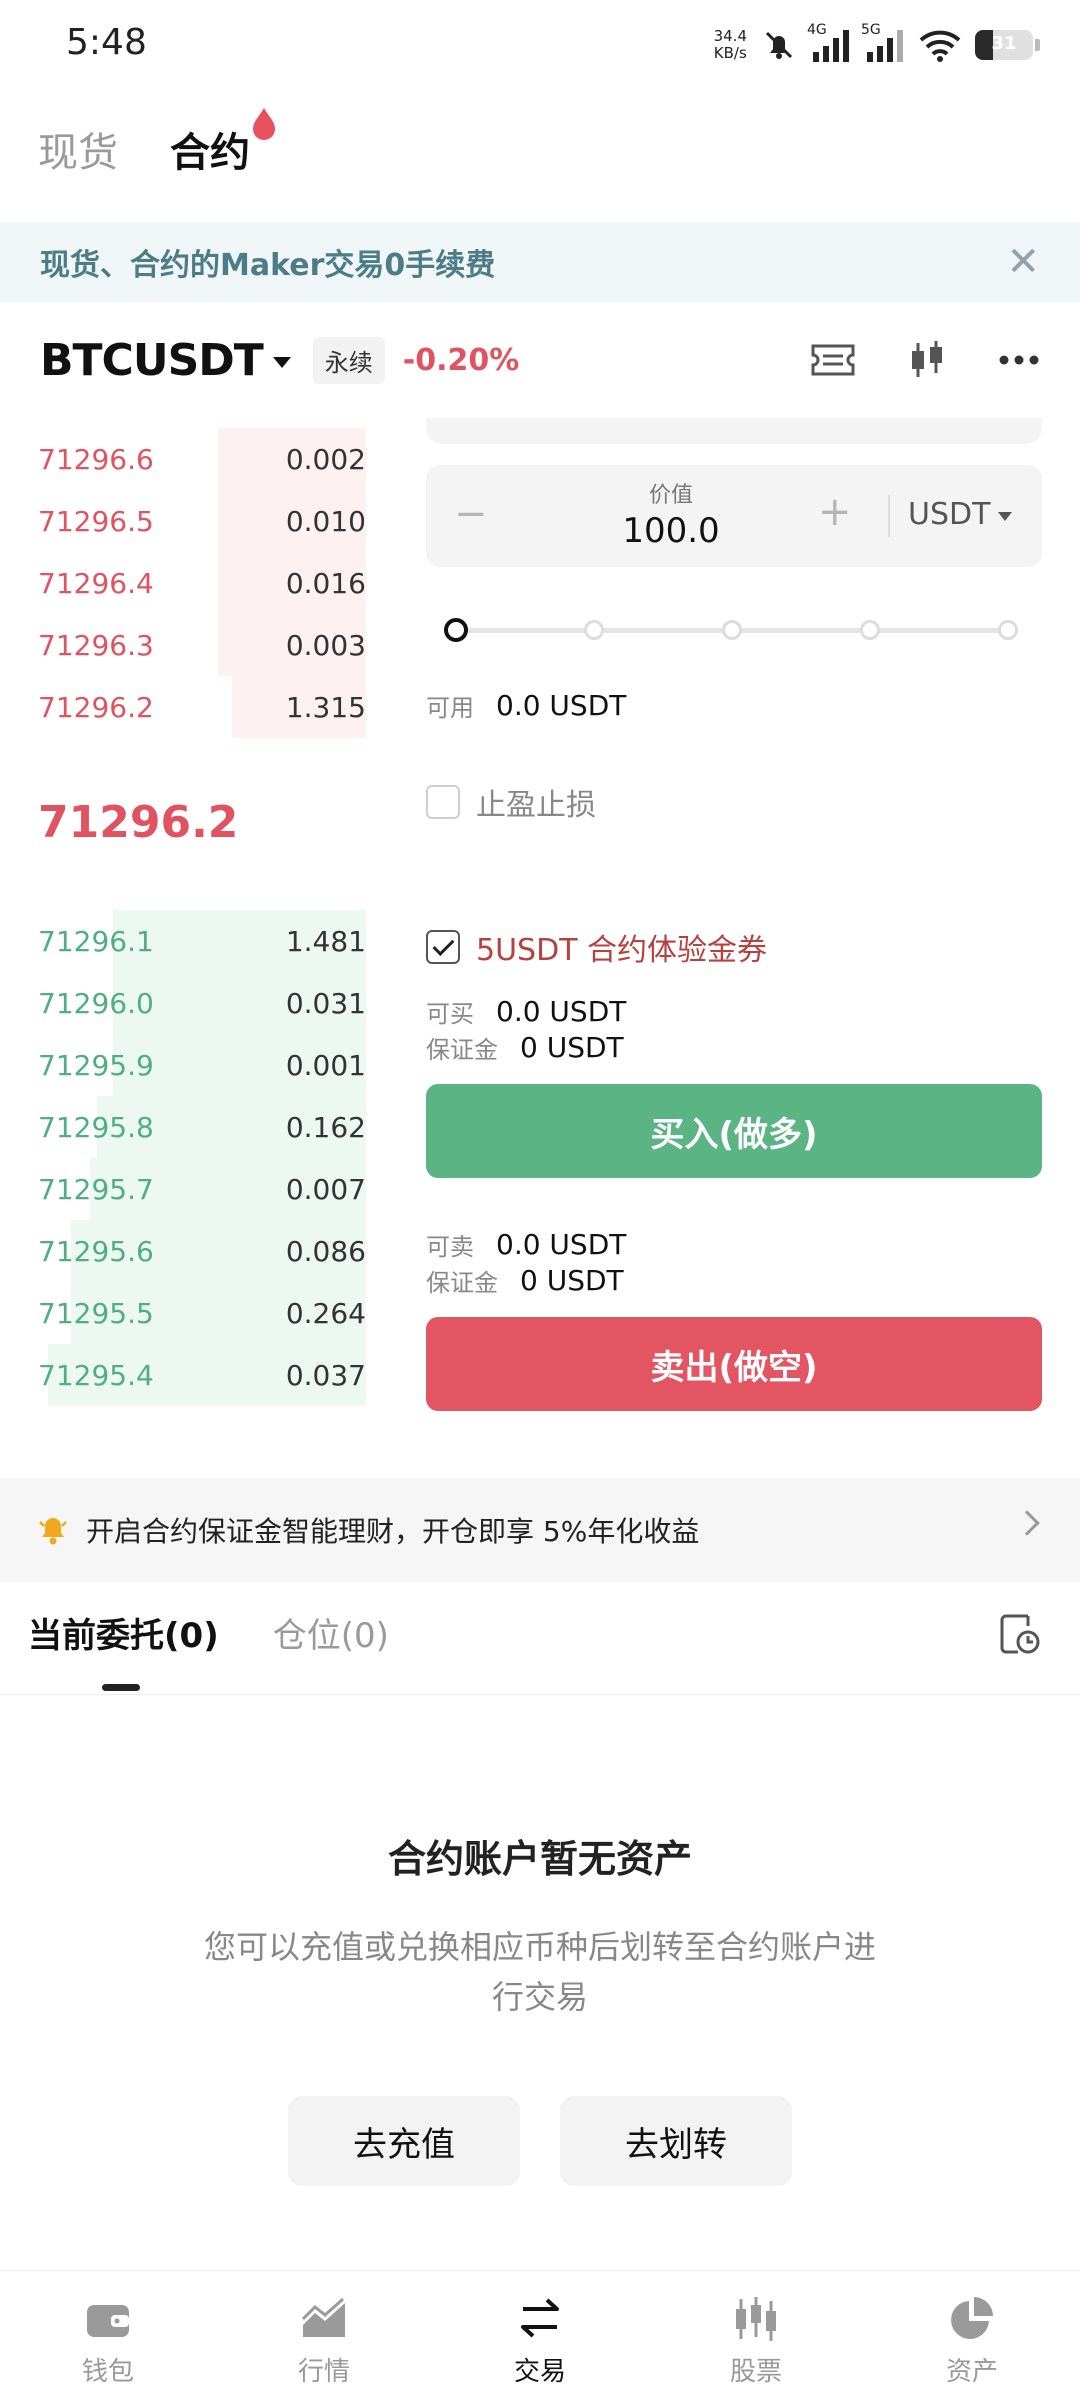 Image resolution: width=1080 pixels, height=2400 pixels. I want to click on unit-selector: USDT, so click(960, 514).